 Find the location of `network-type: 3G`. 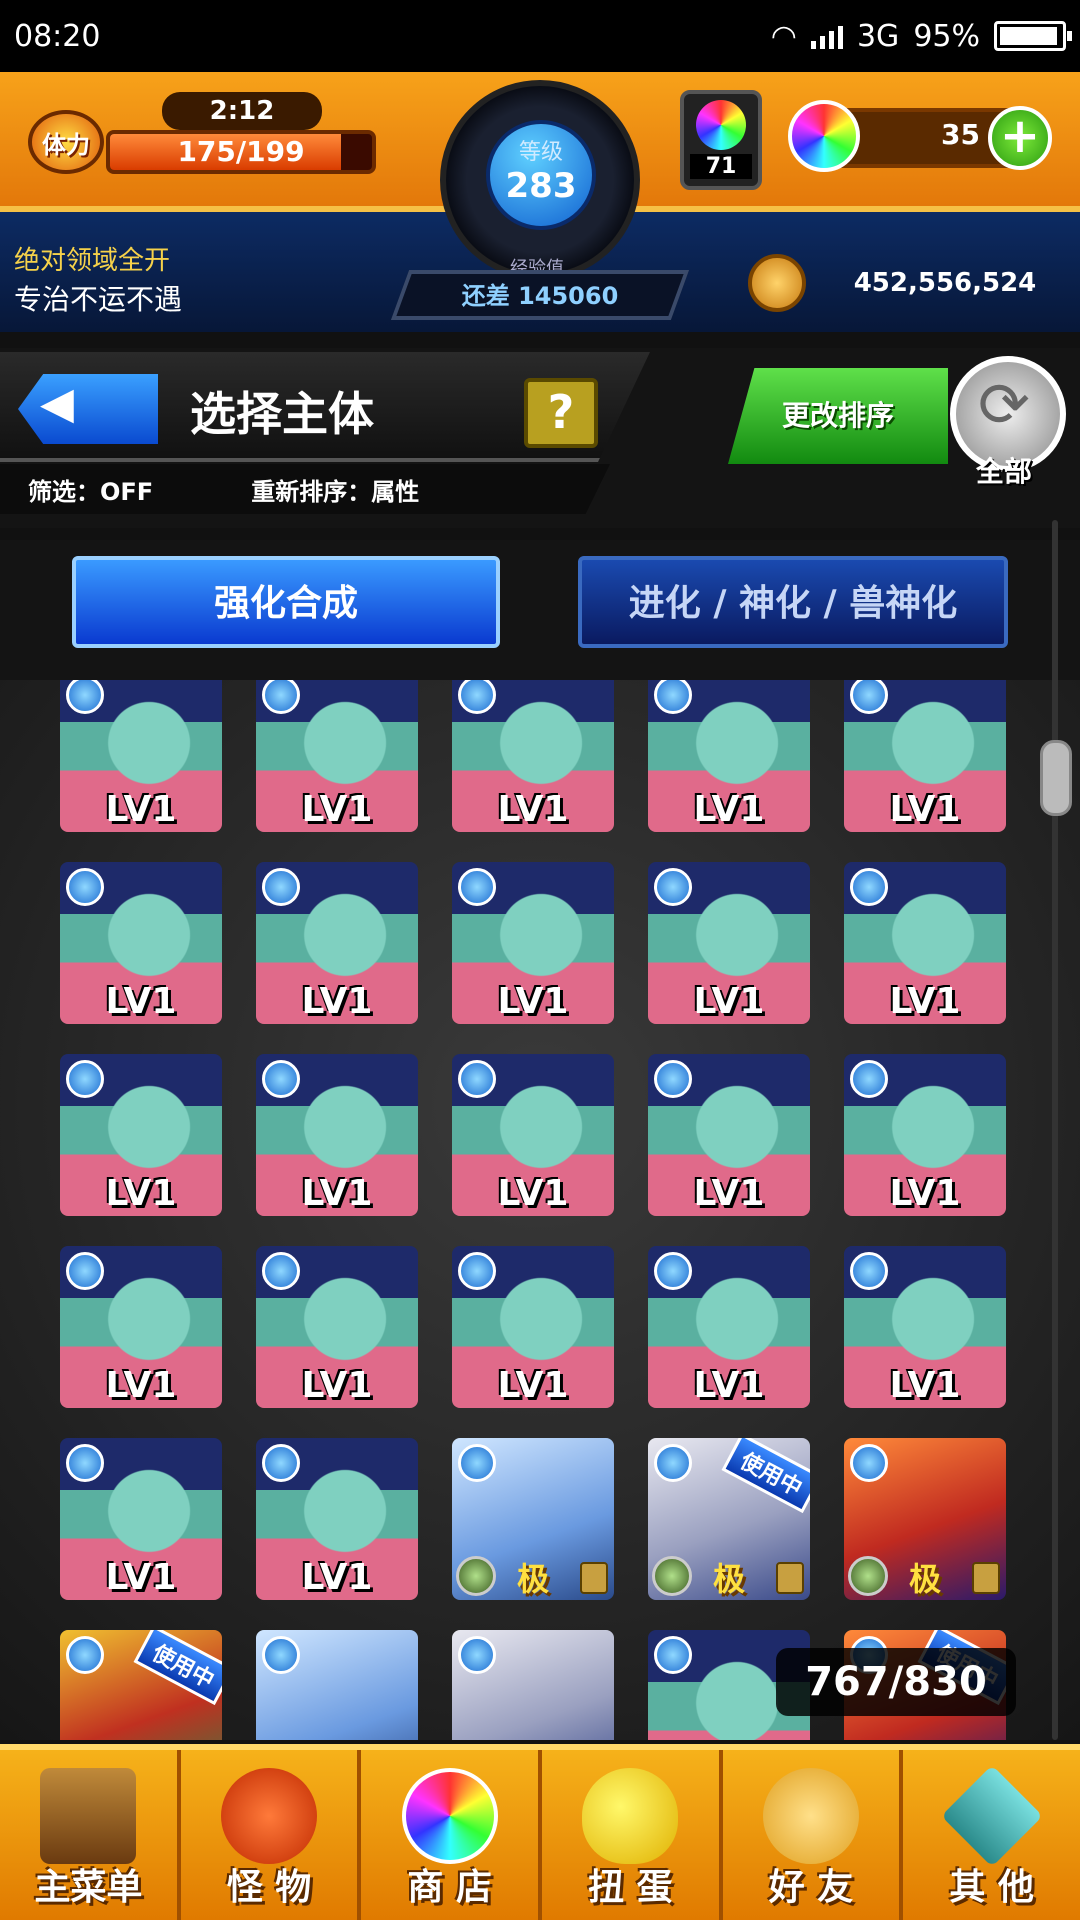

network-type: 3G is located at coordinates (878, 36).